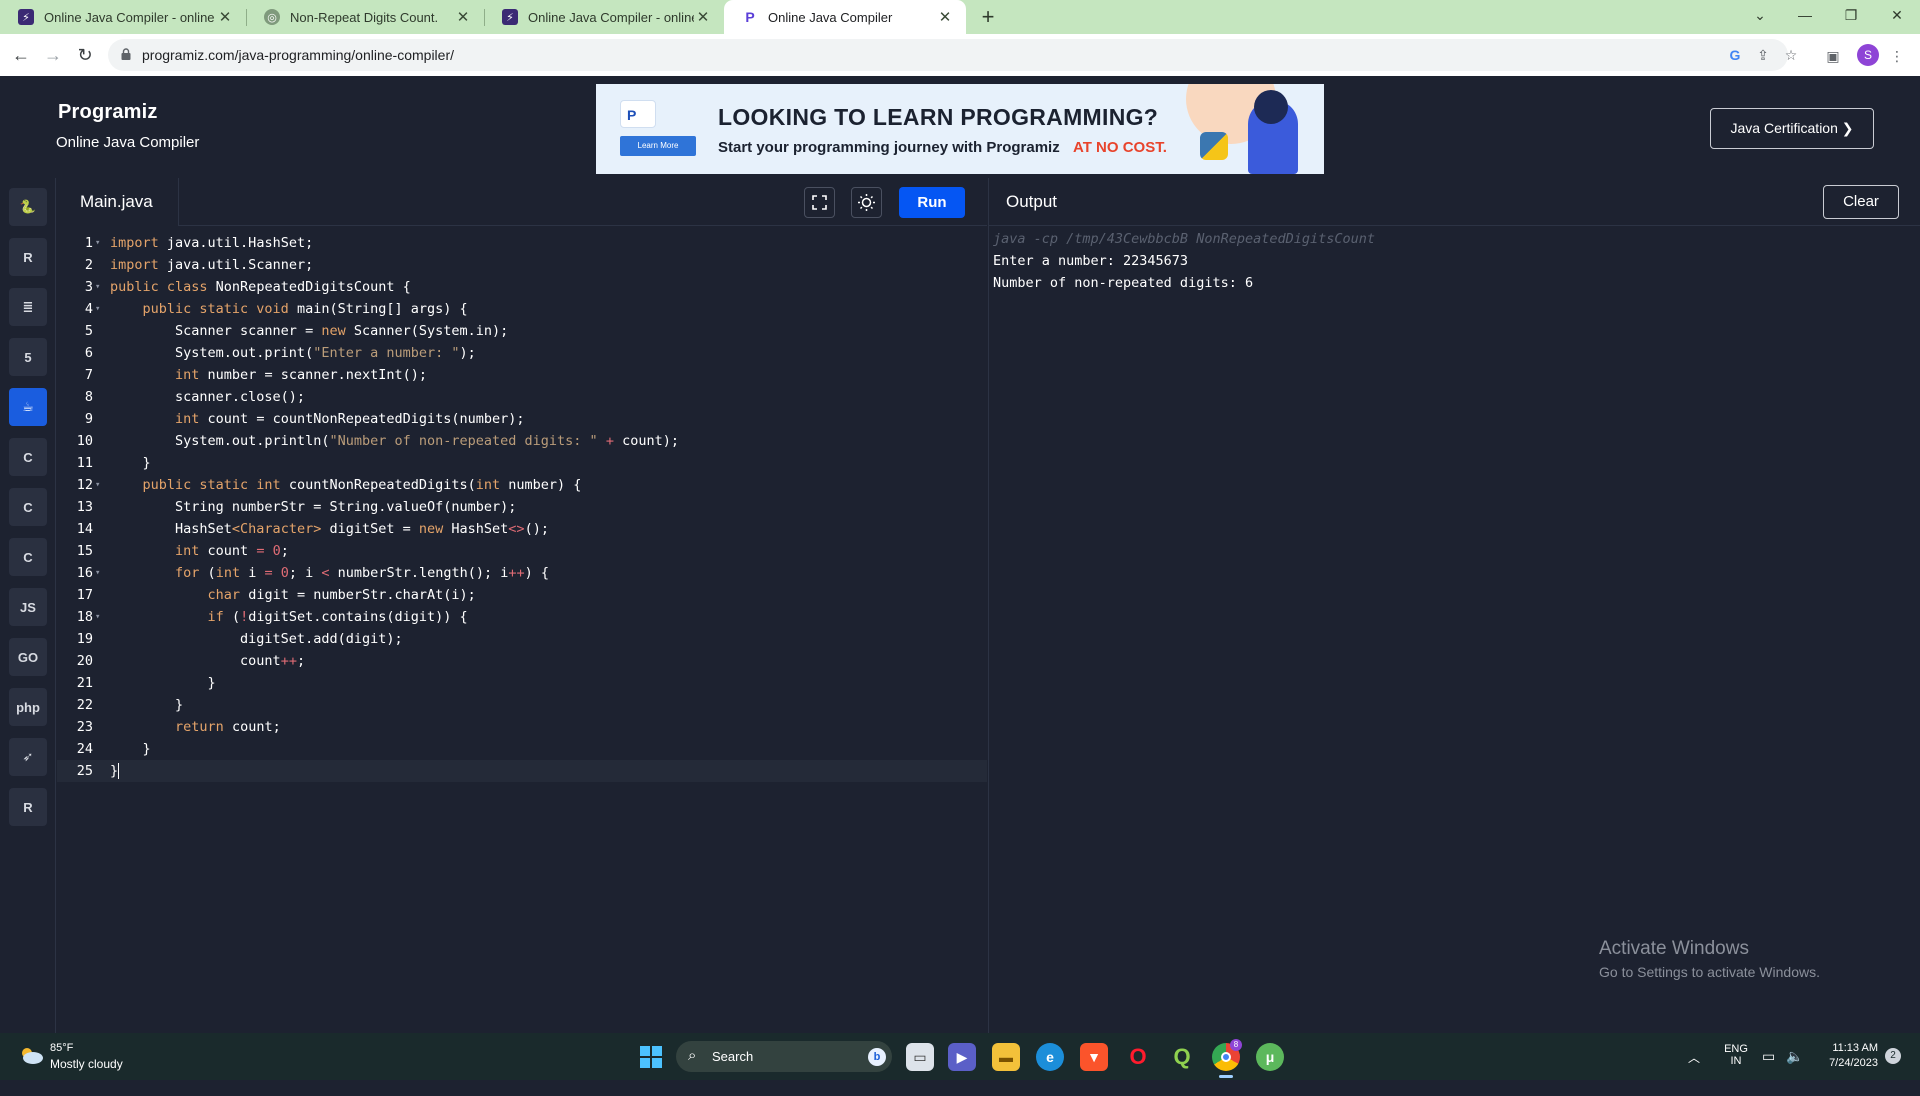 Image resolution: width=1920 pixels, height=1096 pixels. Describe the element at coordinates (1006, 1057) in the screenshot. I see `file-explorer-icon: ▬` at that location.